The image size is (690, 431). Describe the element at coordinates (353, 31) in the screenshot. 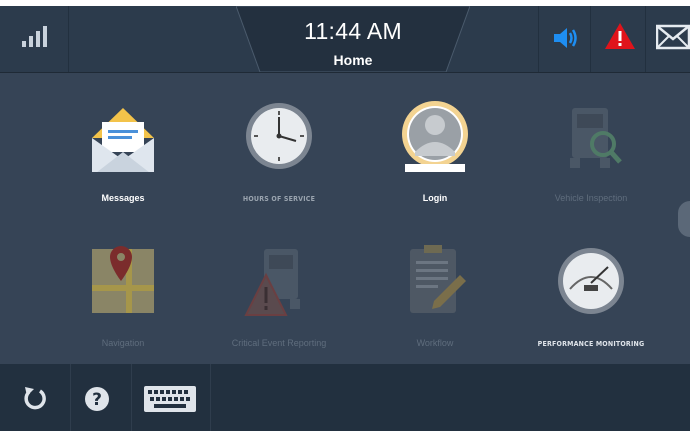

I see `clock-time: 11:44 AM` at that location.